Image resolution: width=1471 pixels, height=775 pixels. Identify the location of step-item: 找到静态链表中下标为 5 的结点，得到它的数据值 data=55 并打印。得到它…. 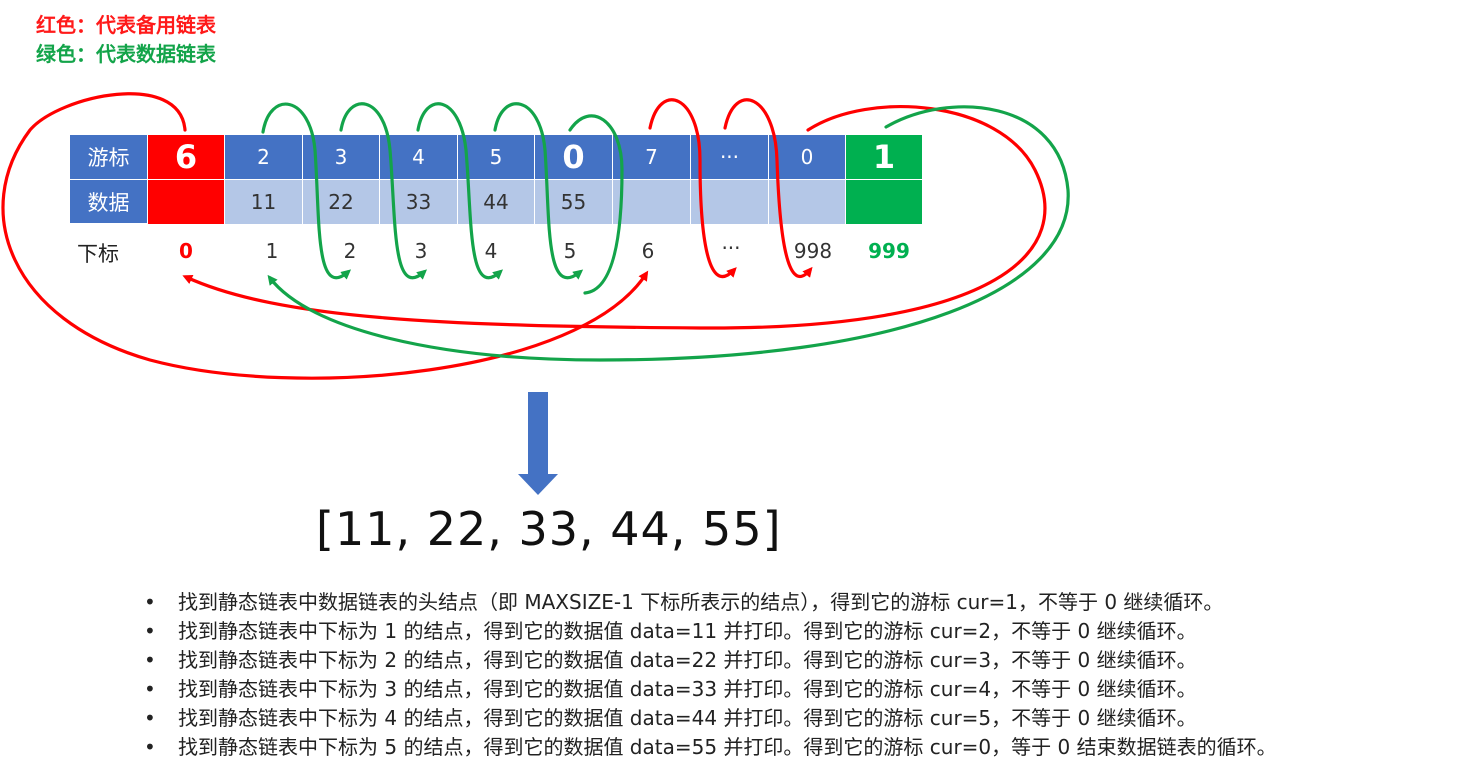
(708, 747).